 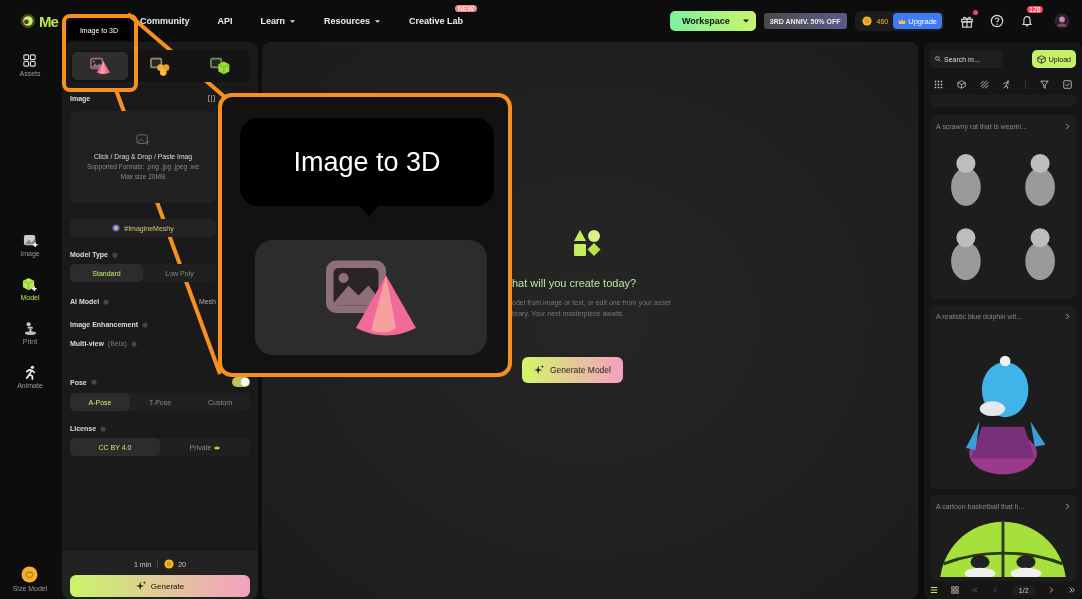 I want to click on nav-link: Learn, so click(x=278, y=21).